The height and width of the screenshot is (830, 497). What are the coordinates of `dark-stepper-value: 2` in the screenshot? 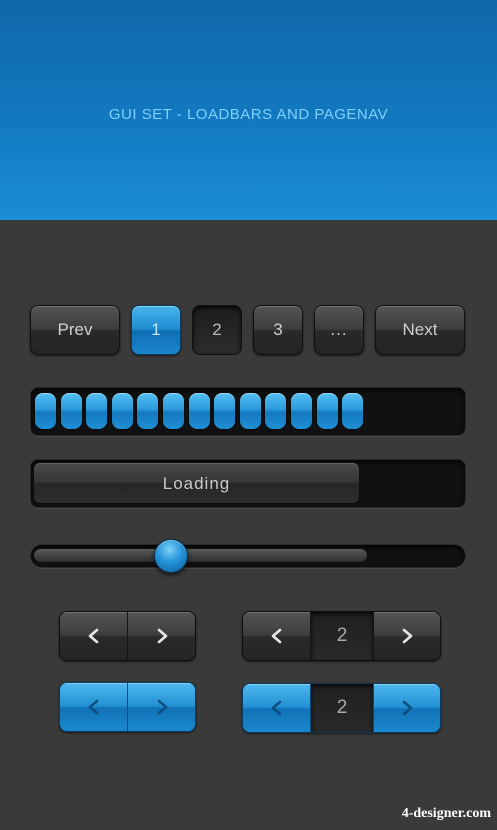 It's located at (342, 636).